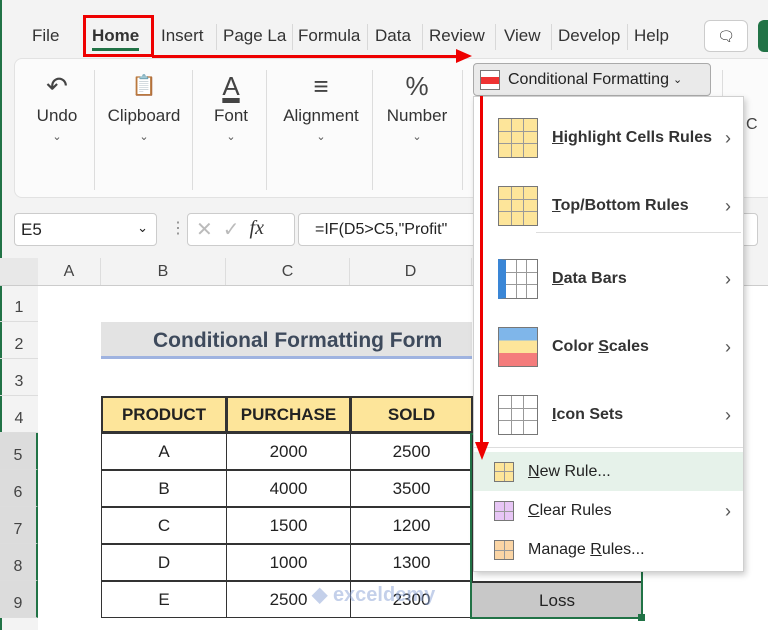 The height and width of the screenshot is (630, 768). I want to click on menu-label: Highlight Cells Rules, so click(632, 137).